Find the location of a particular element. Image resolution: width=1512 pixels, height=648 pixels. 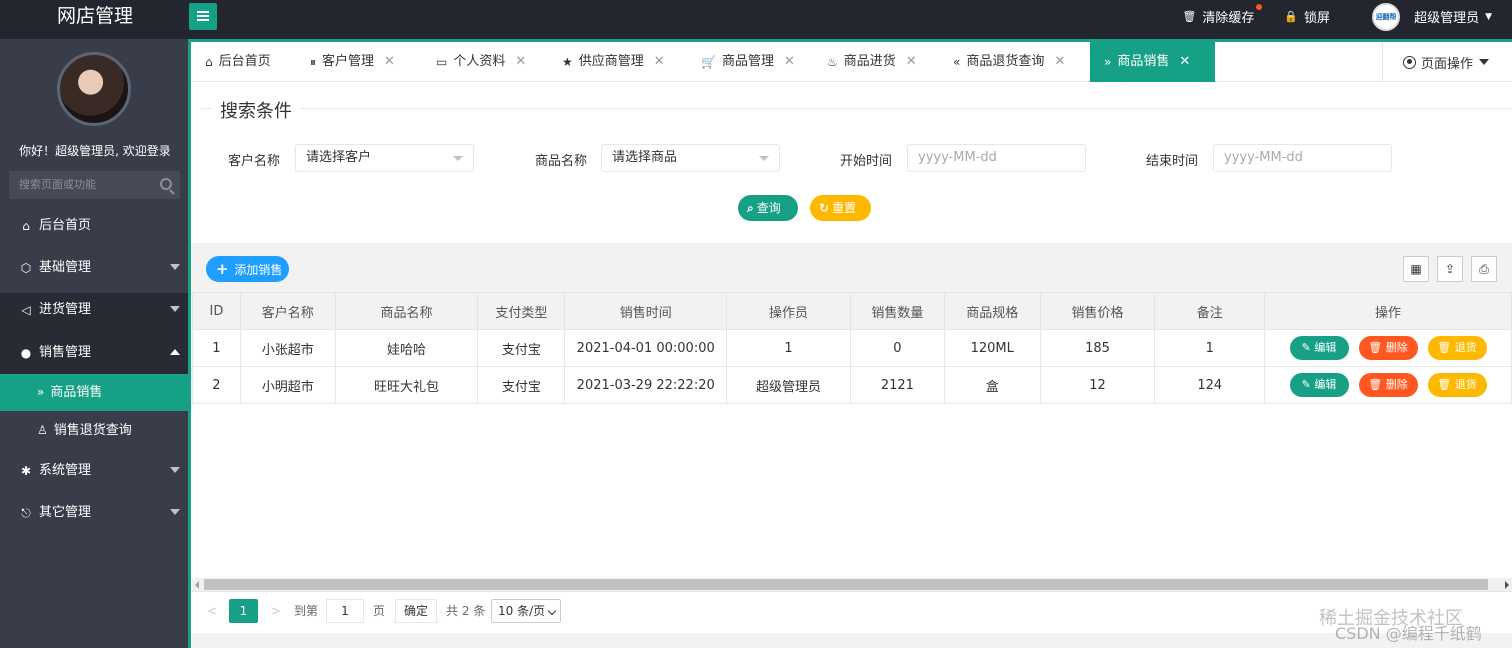

end-time-input: yyyy-MM-dd is located at coordinates (1302, 158).